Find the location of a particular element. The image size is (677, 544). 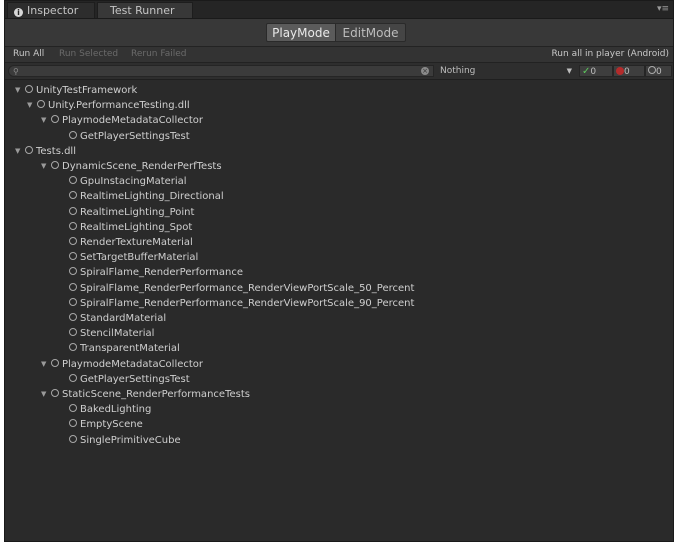

tab-bar: i Inspector Test Runner ▾≡ is located at coordinates (339, 10).